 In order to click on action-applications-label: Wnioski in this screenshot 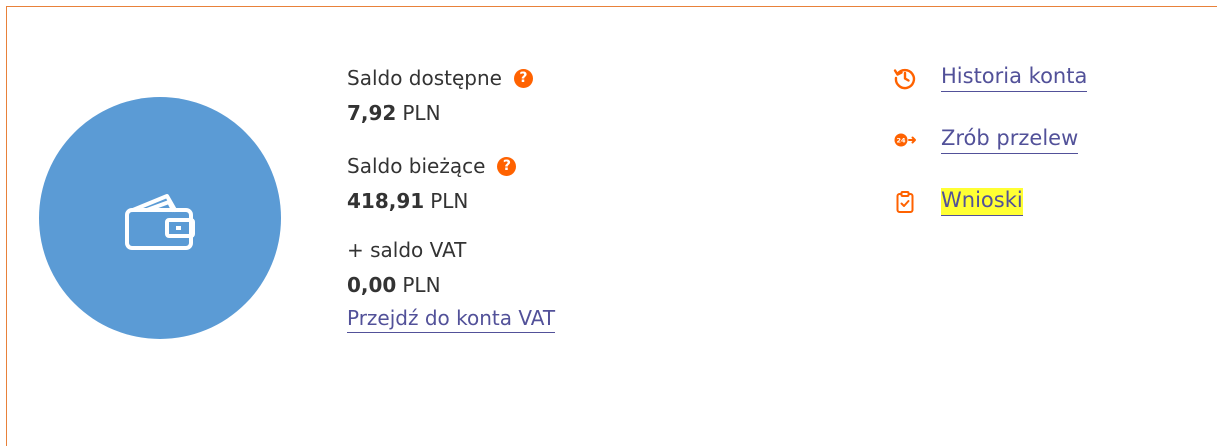, I will do `click(982, 202)`.